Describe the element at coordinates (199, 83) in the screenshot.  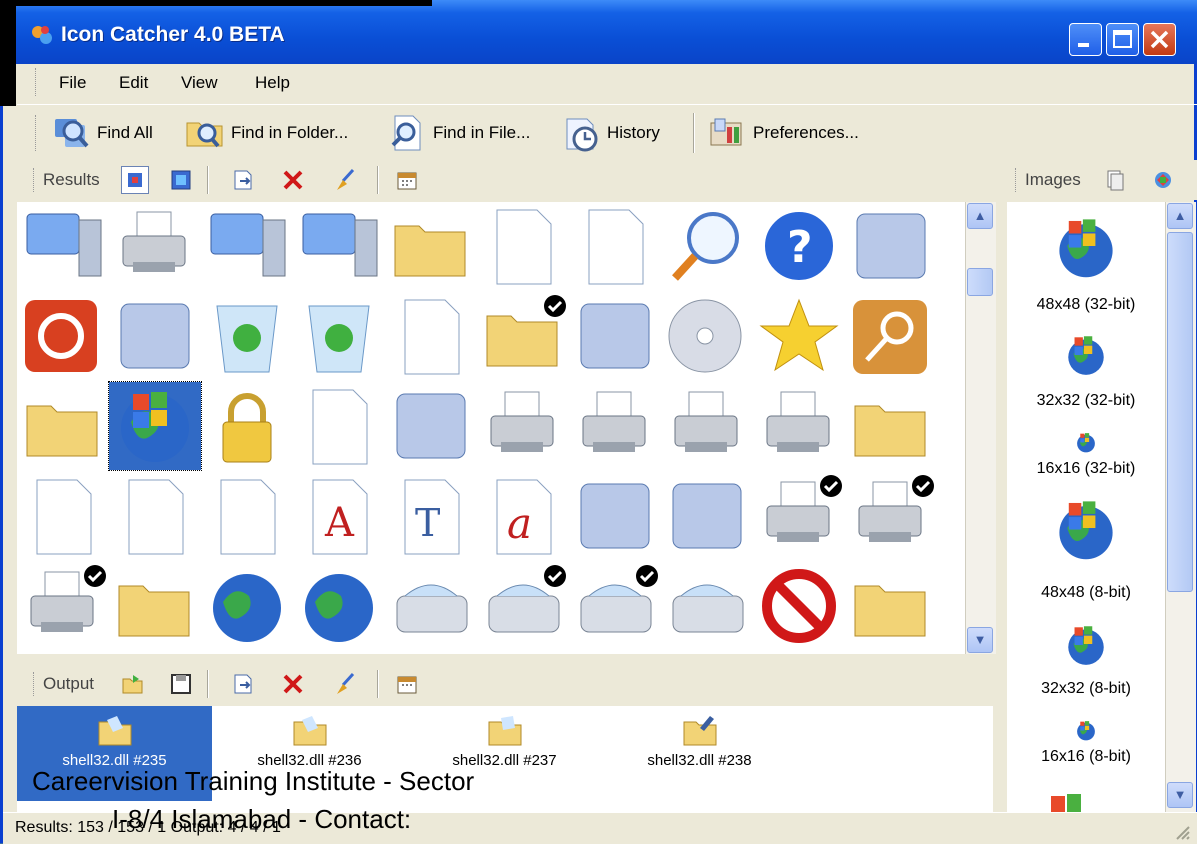
I see `menu-view: View` at that location.